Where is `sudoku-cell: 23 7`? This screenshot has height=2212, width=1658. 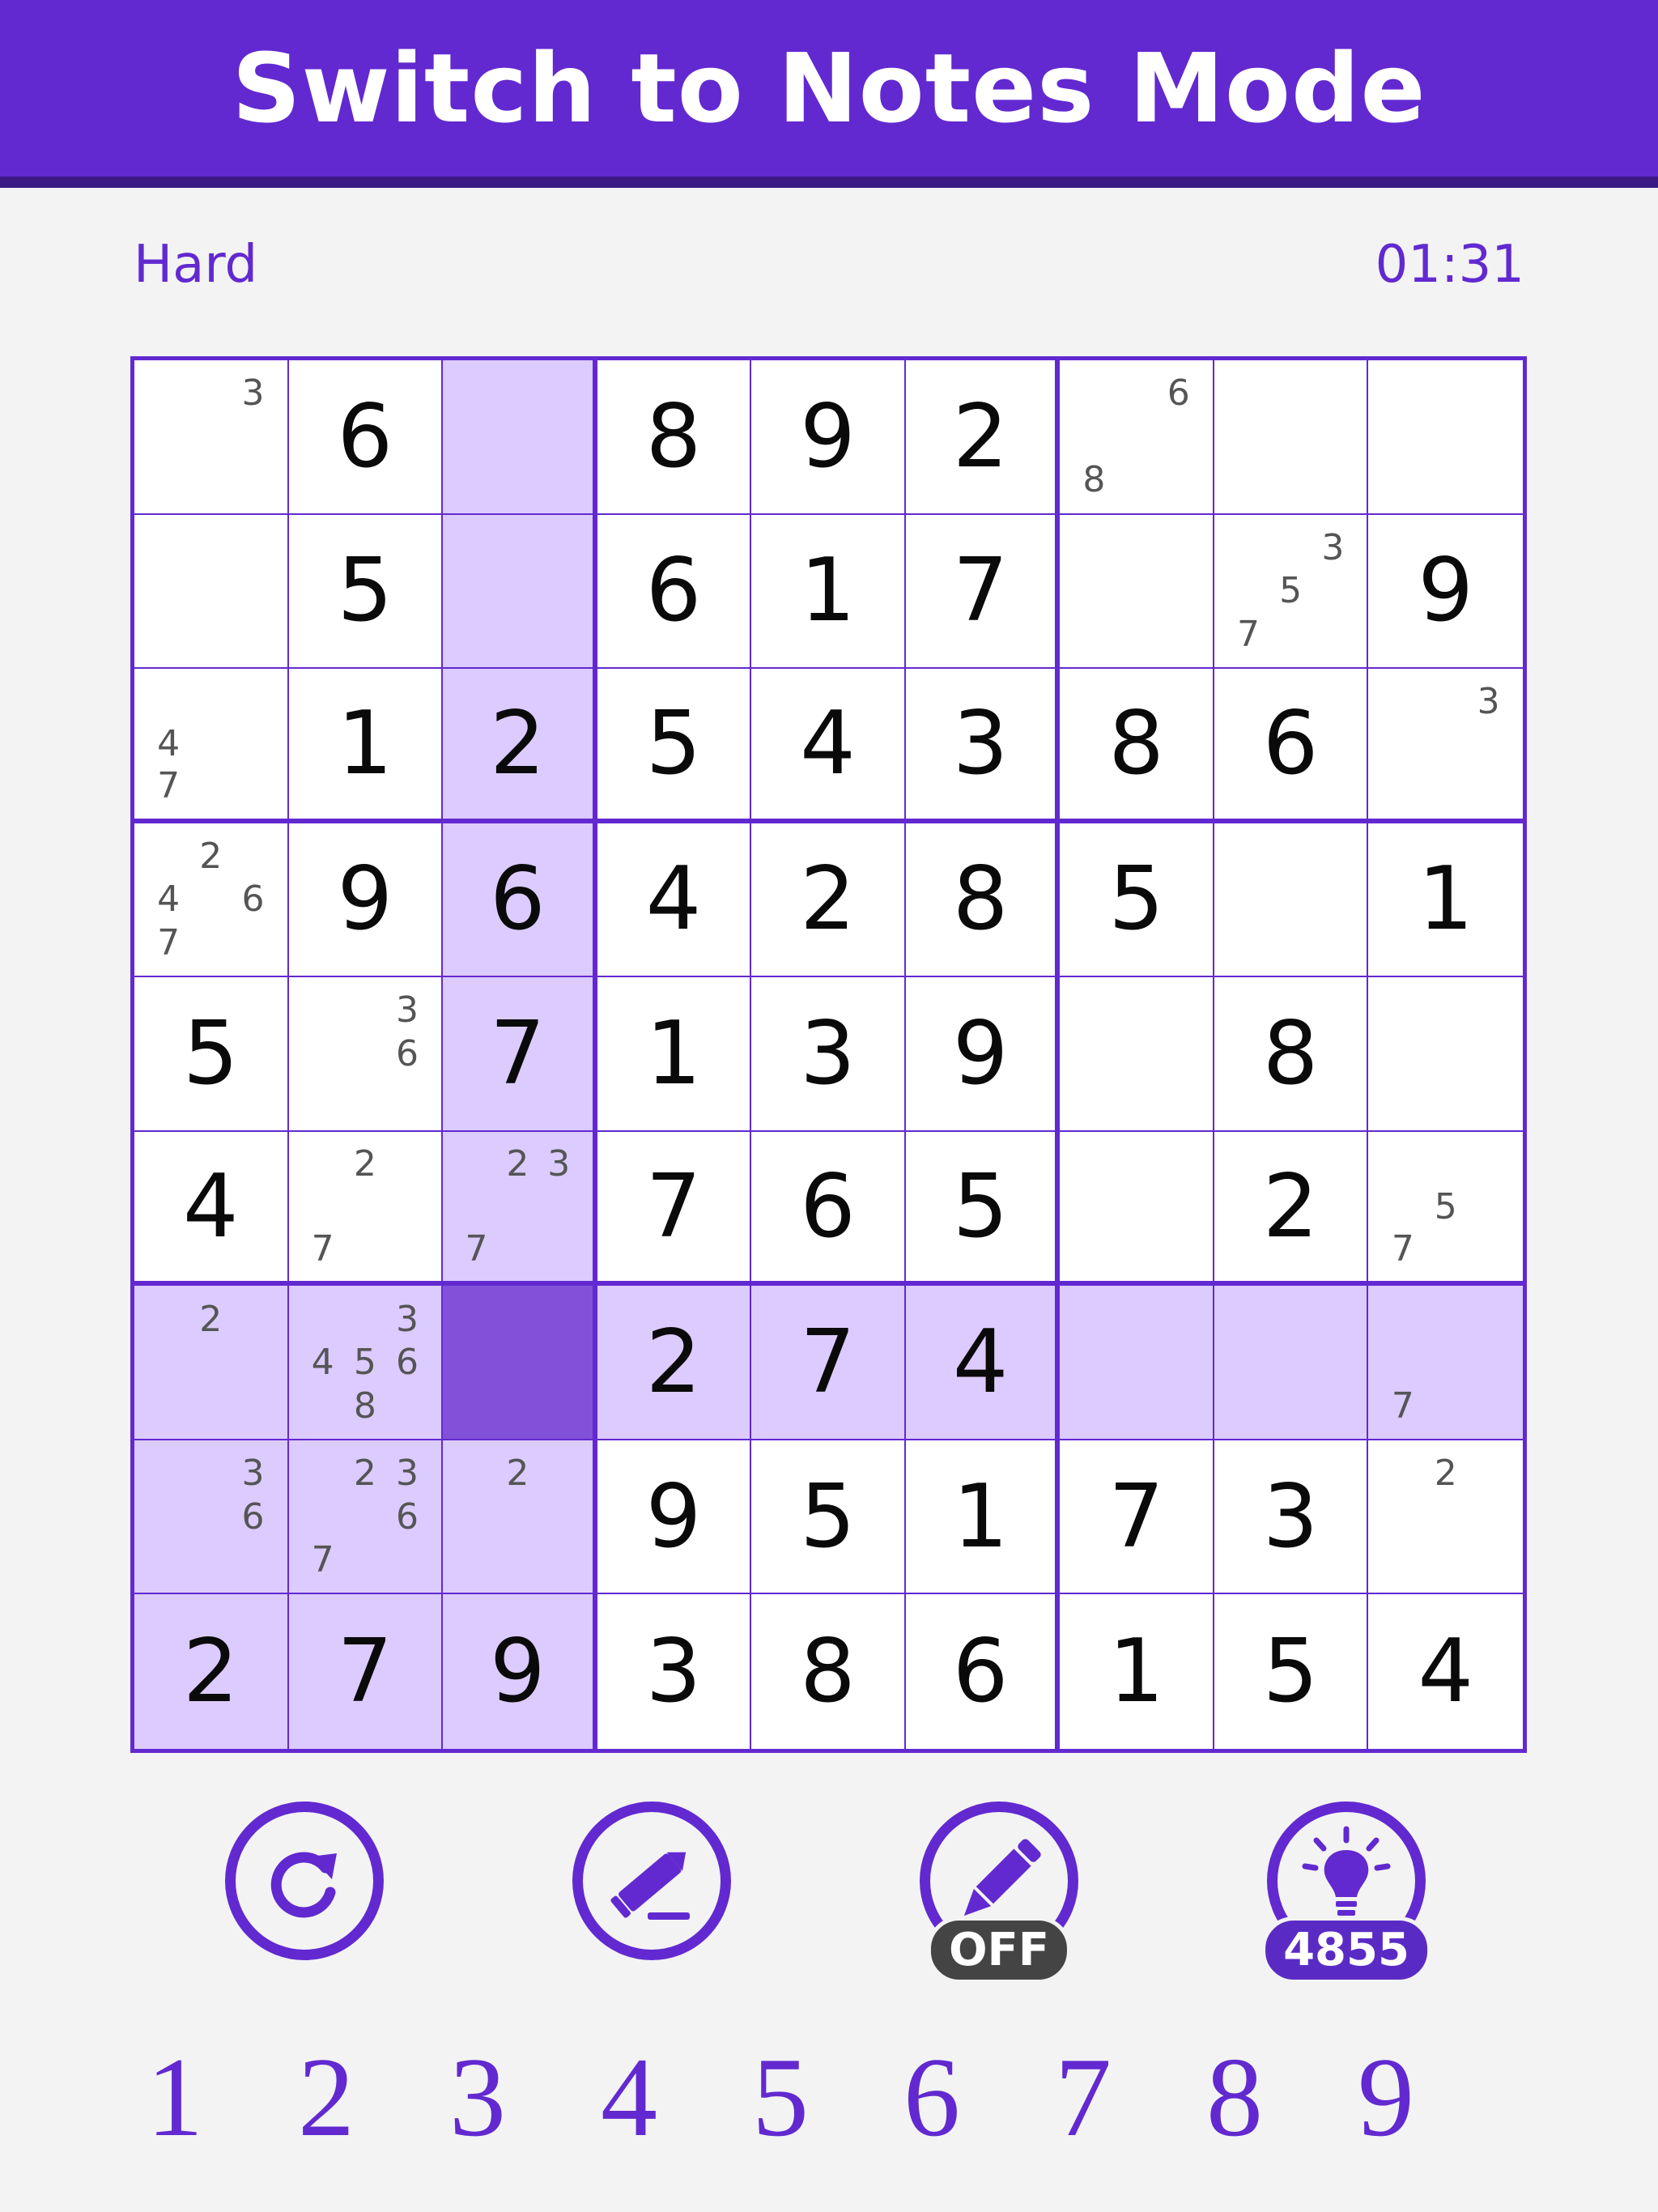
sudoku-cell: 23 7 is located at coordinates (520, 1209).